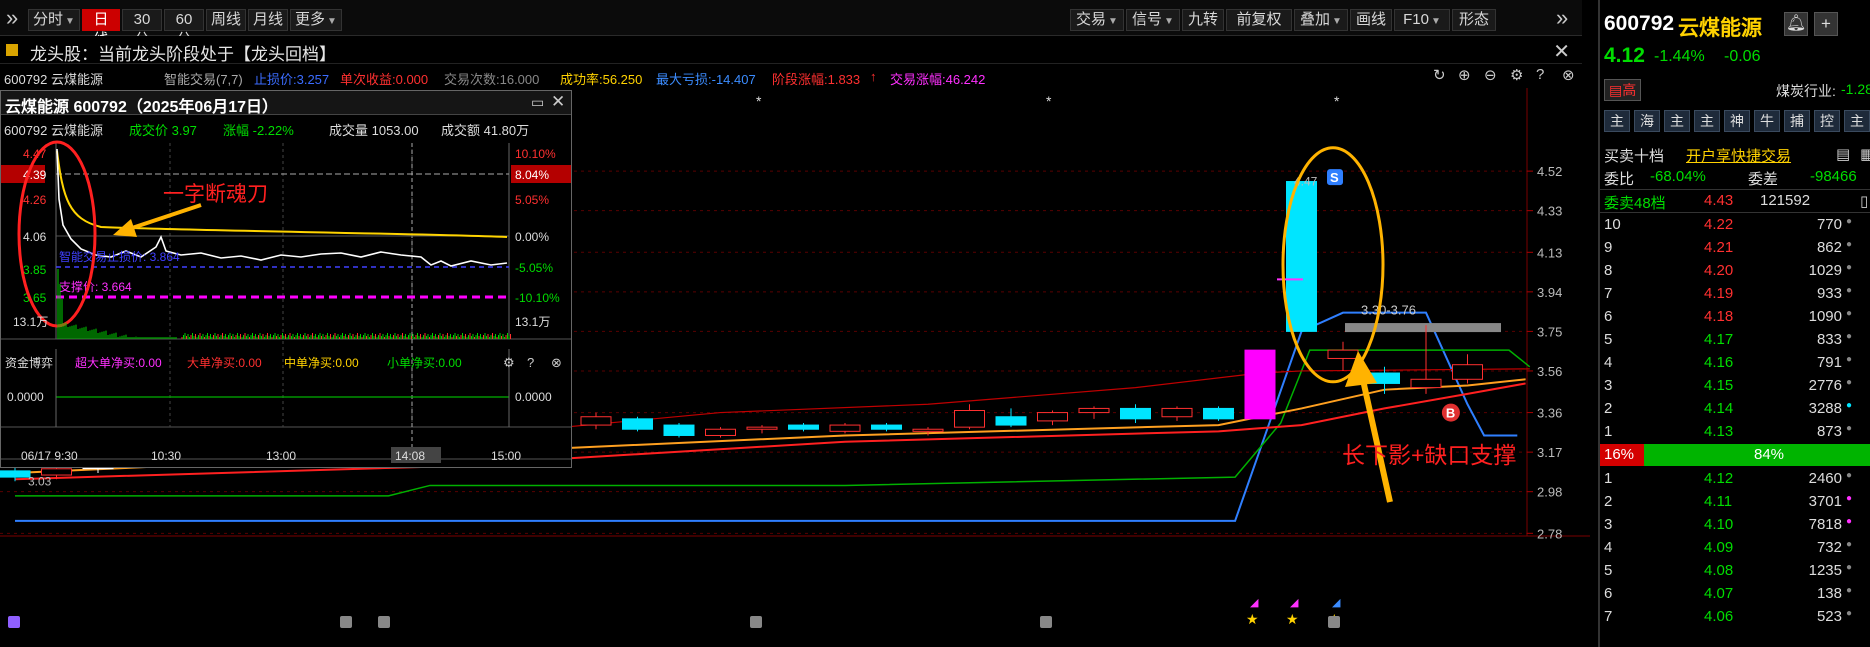 This screenshot has width=1870, height=647. What do you see at coordinates (1259, 28) in the screenshot?
I see `toolbar-button-4: 前复权▼` at bounding box center [1259, 28].